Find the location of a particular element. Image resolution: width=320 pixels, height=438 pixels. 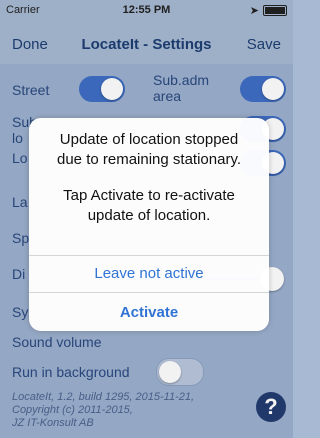

alert-line-2: due to remaining stationary. is located at coordinates (149, 159).